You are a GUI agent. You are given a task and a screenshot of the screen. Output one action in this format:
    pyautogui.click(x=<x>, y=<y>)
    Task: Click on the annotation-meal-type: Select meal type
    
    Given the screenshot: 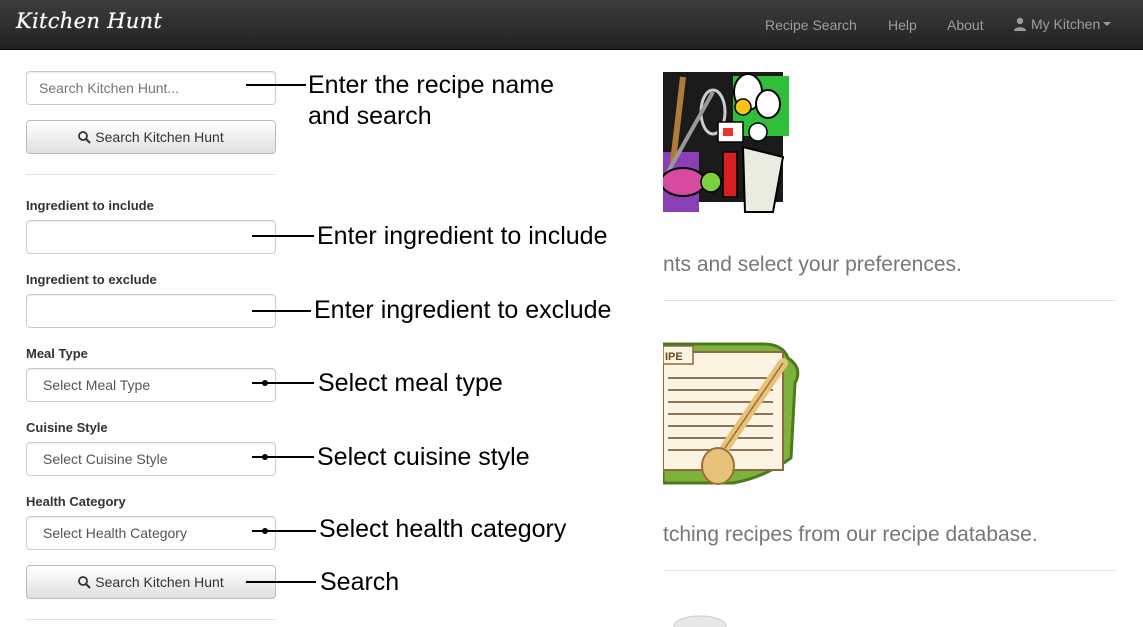 What is the action you would take?
    pyautogui.click(x=410, y=383)
    